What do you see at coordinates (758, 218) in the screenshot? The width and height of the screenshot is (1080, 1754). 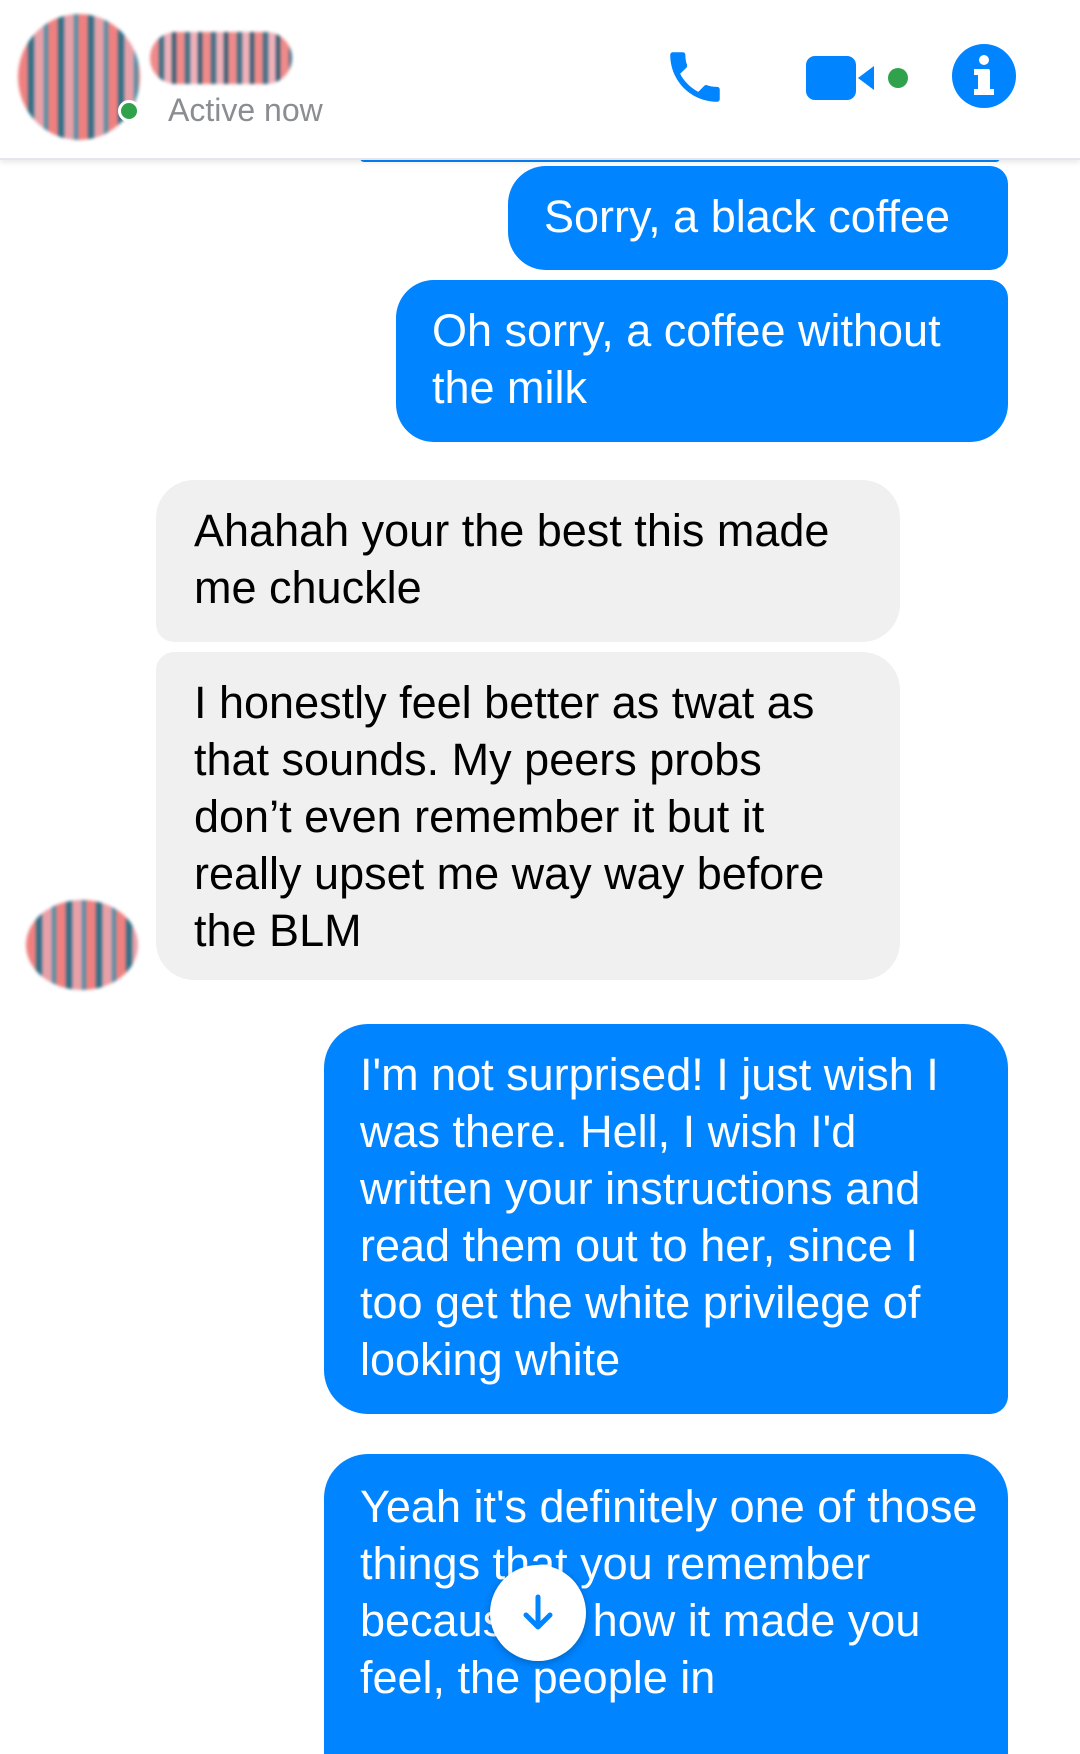 I see `message-bubble-outgoing: Sorry, a black coffee` at bounding box center [758, 218].